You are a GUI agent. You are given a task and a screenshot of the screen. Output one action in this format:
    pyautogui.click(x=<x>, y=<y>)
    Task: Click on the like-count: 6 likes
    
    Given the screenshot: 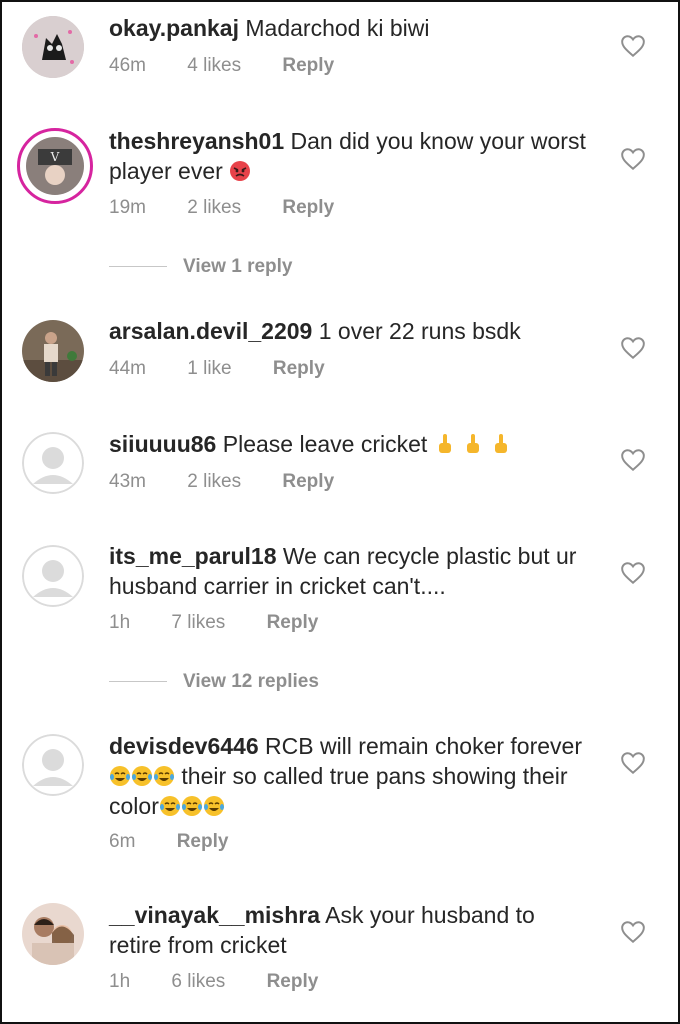 What is the action you would take?
    pyautogui.click(x=198, y=982)
    